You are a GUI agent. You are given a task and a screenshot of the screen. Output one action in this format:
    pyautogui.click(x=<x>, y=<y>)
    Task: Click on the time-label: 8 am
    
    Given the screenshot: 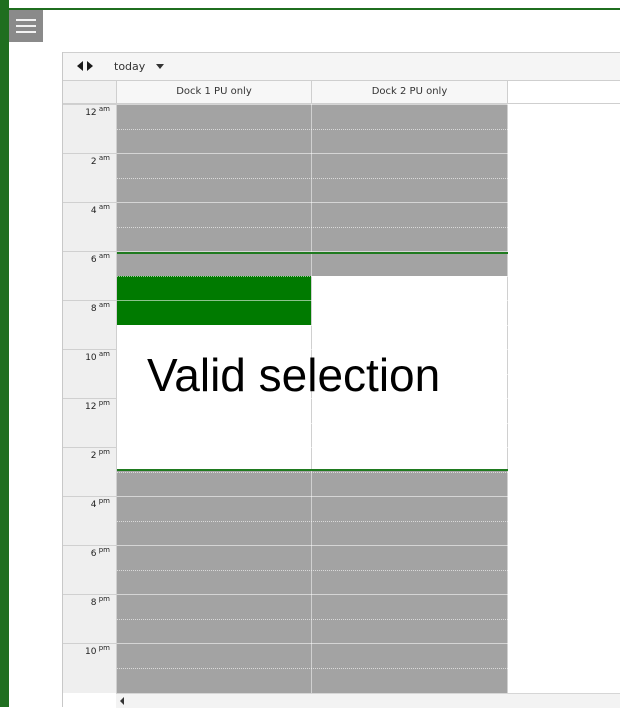 What is the action you would take?
    pyautogui.click(x=100, y=307)
    